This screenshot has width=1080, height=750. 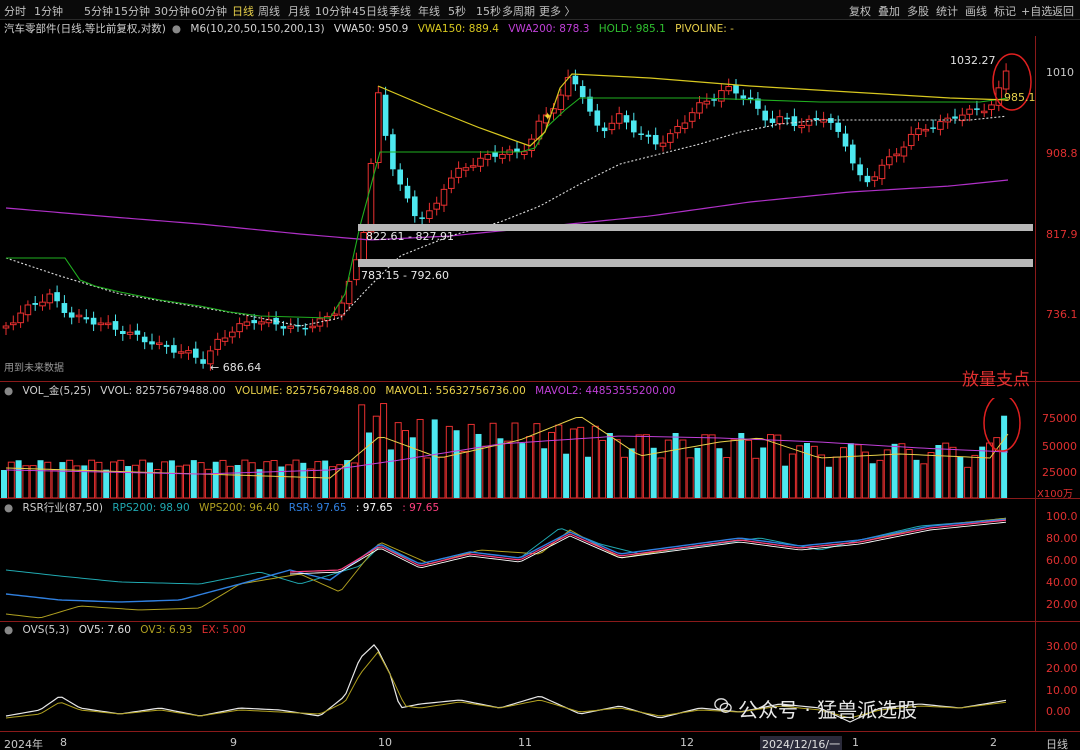 I want to click on timeframe-tab: 15分钟, so click(x=132, y=10).